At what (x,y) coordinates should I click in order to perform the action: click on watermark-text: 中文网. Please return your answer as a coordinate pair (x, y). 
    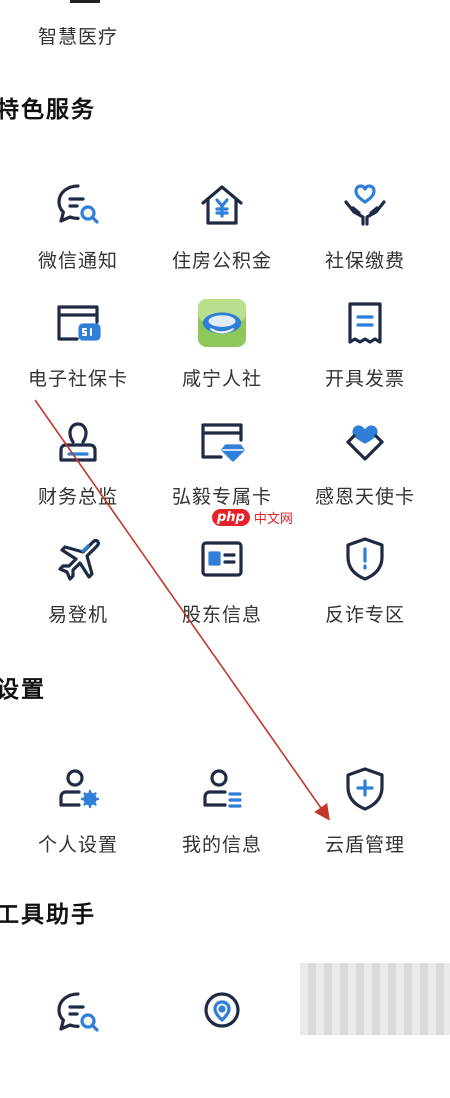
    Looking at the image, I should click on (273, 519).